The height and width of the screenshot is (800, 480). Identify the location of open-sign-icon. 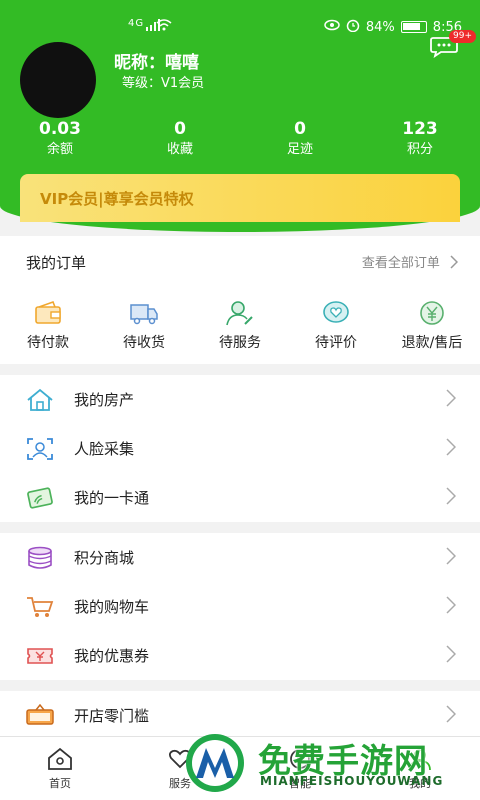
(40, 714).